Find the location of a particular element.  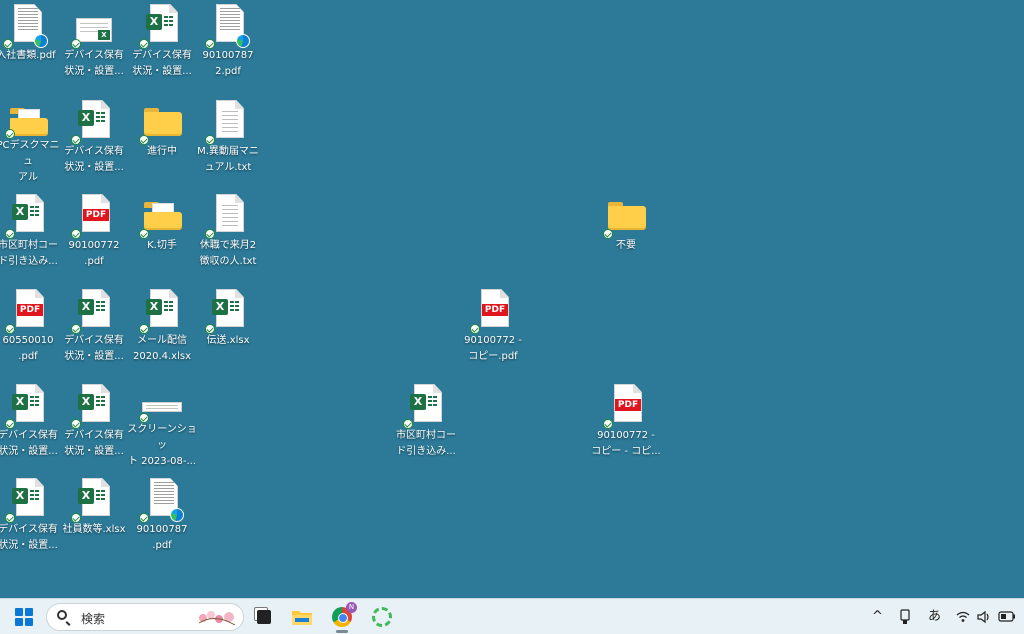

desktop-icon-pdf: 90100787 .pdf is located at coordinates (162, 519).